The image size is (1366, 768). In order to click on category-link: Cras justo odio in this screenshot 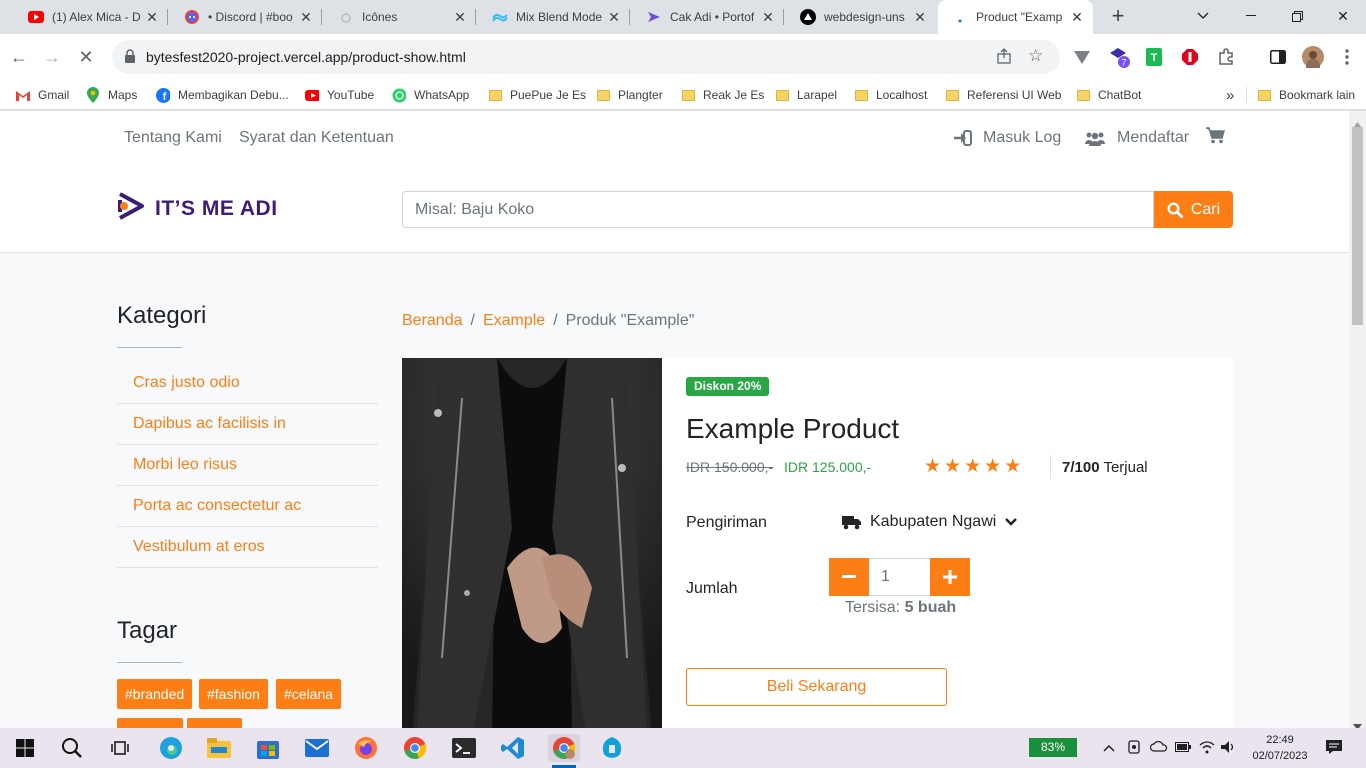, I will do `click(247, 383)`.